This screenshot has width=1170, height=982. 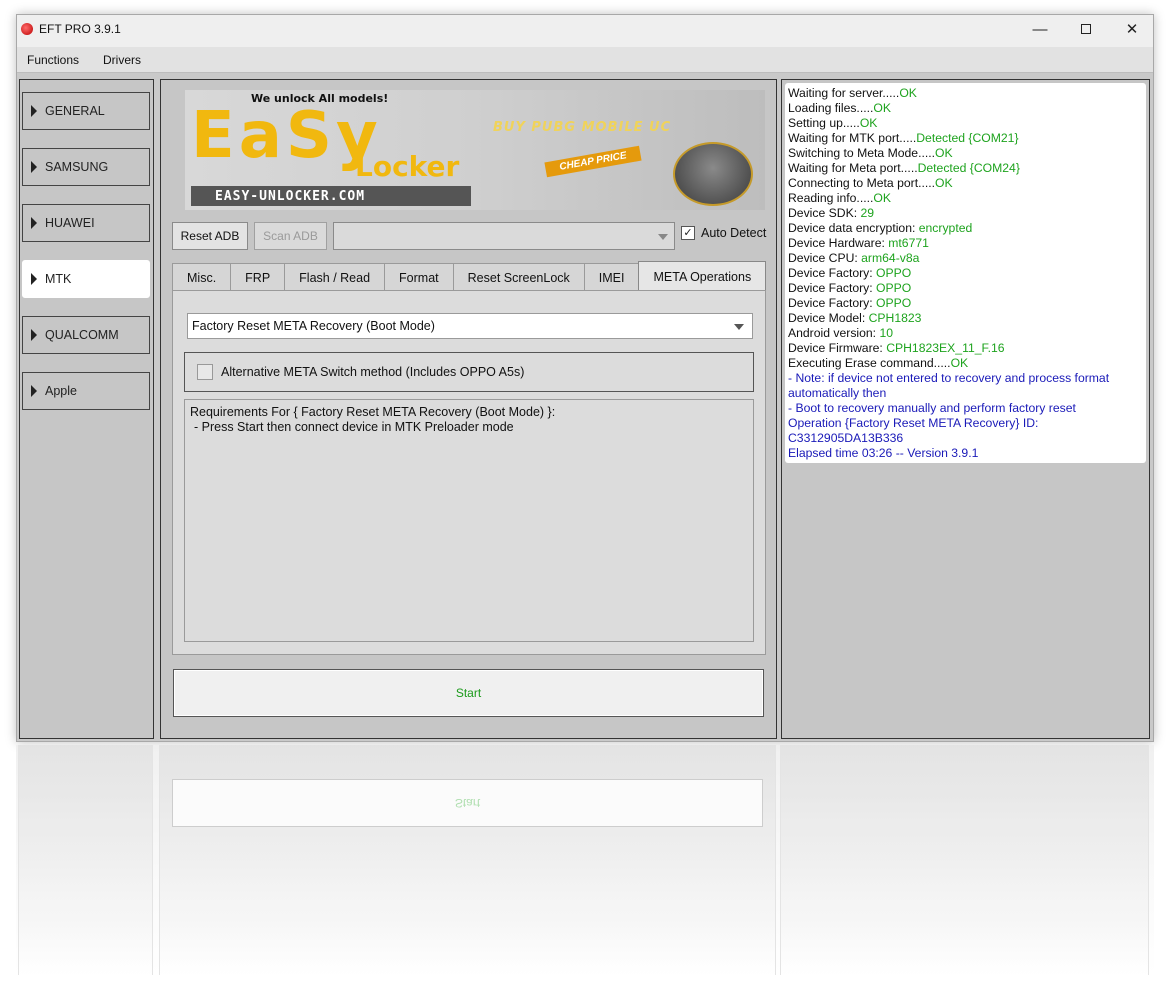 What do you see at coordinates (122, 60) in the screenshot?
I see `menu-drivers: Drivers` at bounding box center [122, 60].